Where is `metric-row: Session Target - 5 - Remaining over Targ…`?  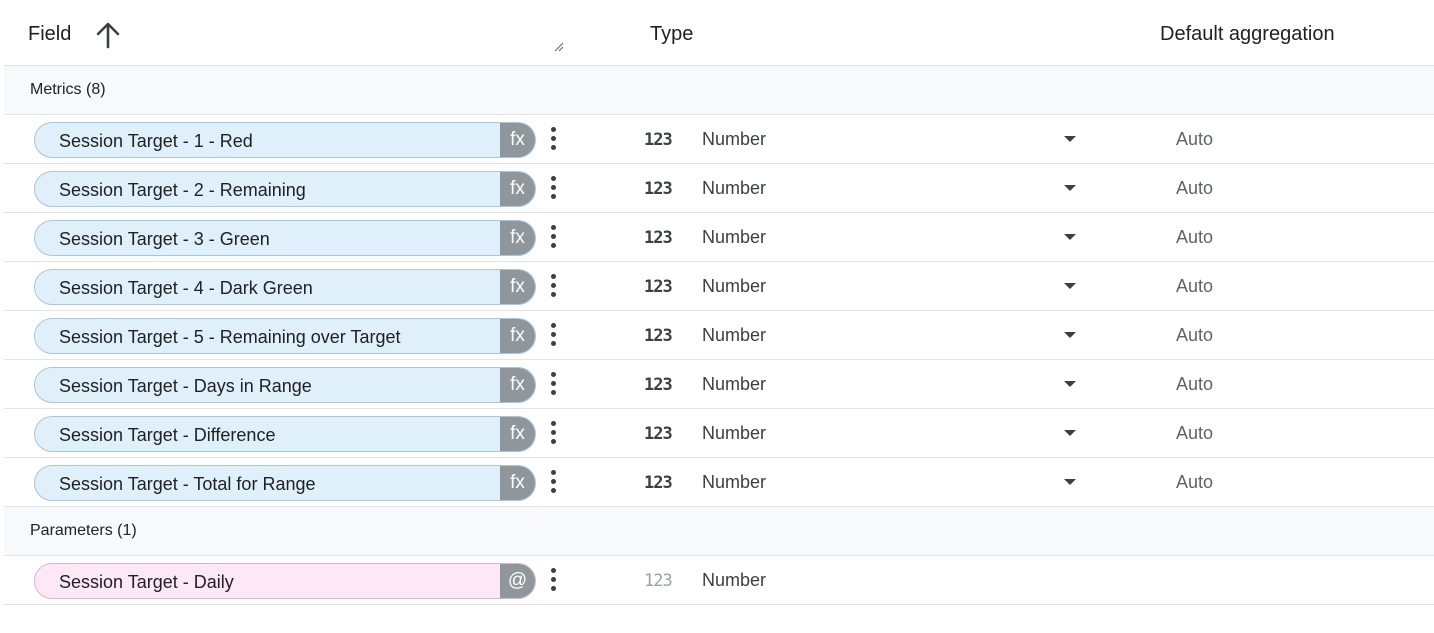
metric-row: Session Target - 5 - Remaining over Targ… is located at coordinates (719, 335).